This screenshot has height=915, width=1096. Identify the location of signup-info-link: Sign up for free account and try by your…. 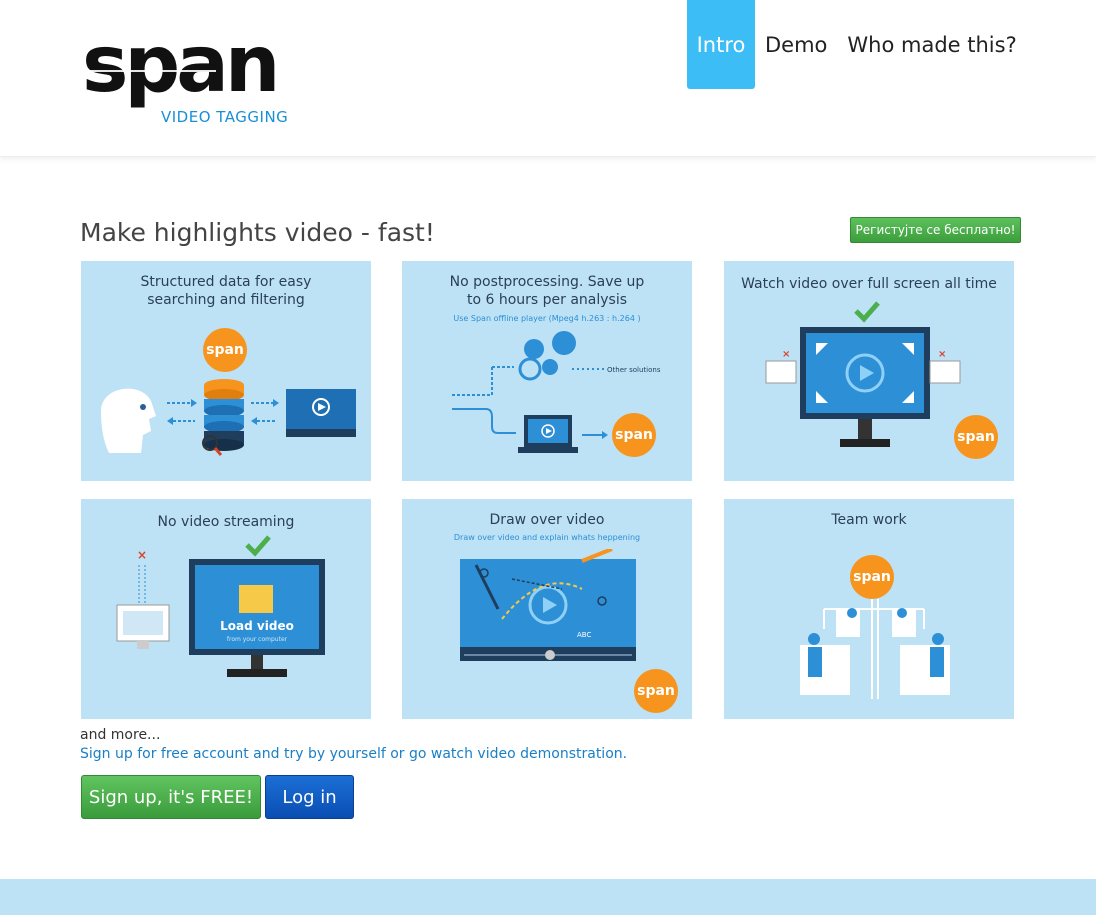
(353, 754).